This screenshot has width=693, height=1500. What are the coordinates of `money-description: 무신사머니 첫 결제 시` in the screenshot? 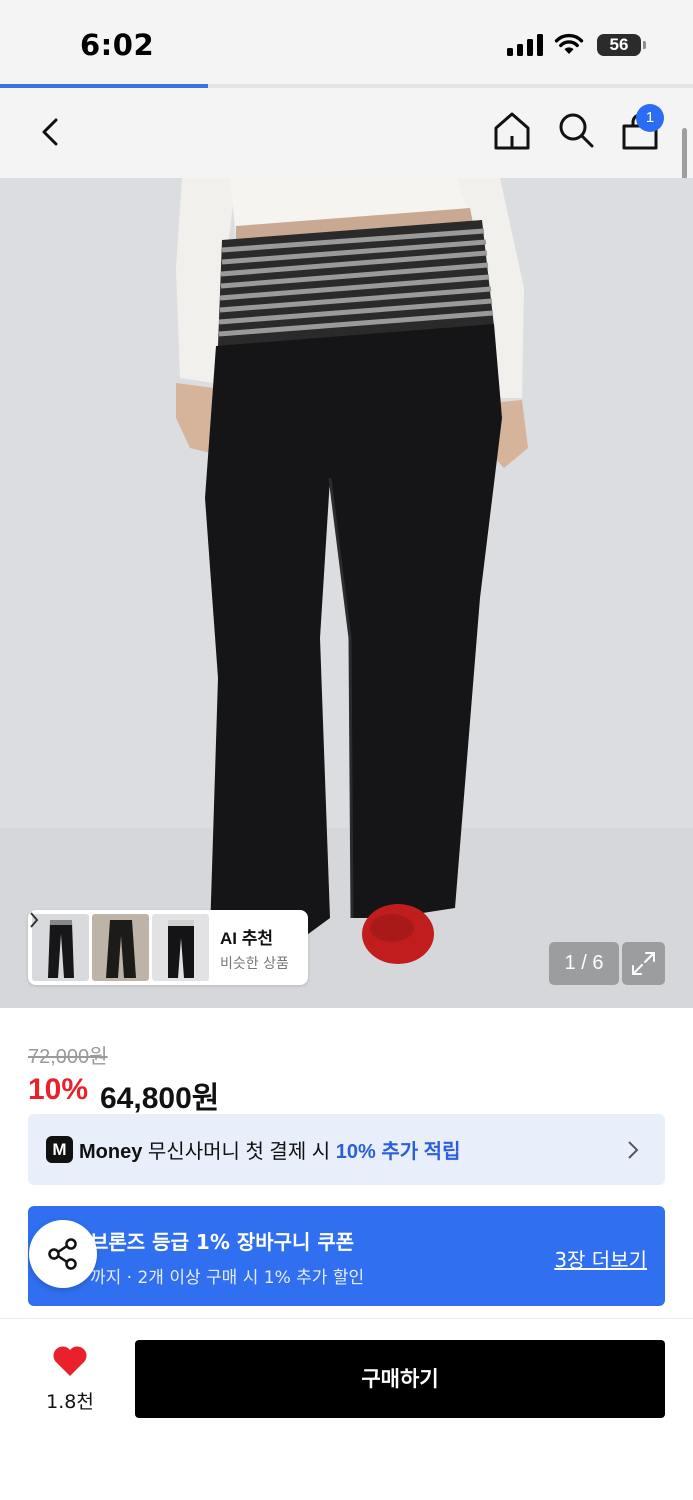 It's located at (239, 1152).